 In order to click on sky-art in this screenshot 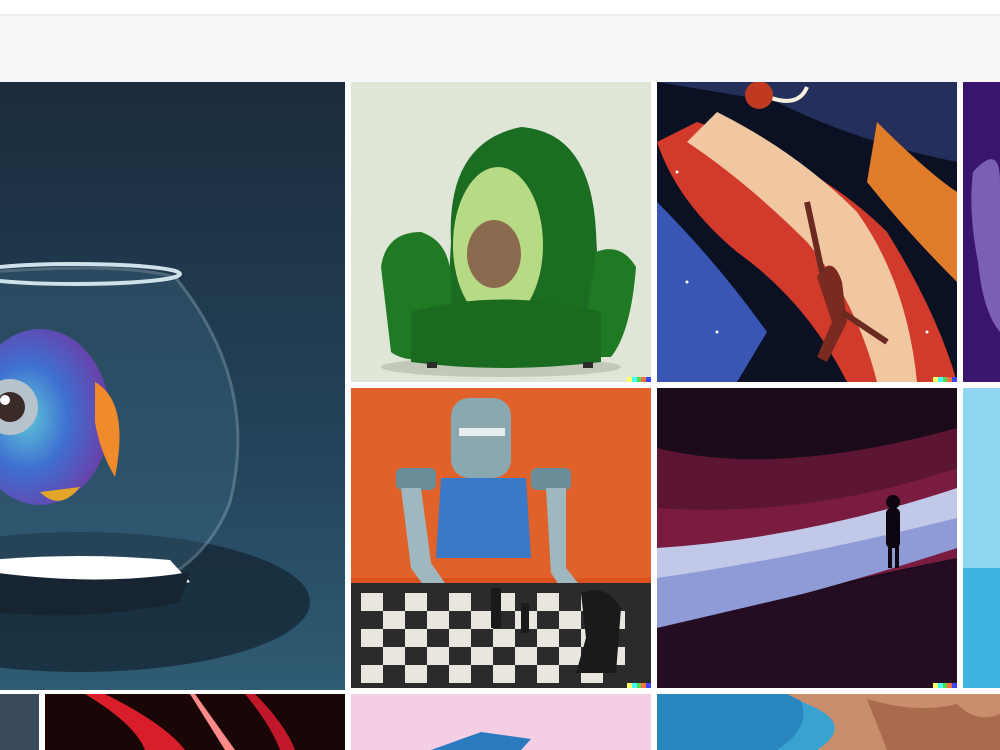, I will do `click(981, 538)`.